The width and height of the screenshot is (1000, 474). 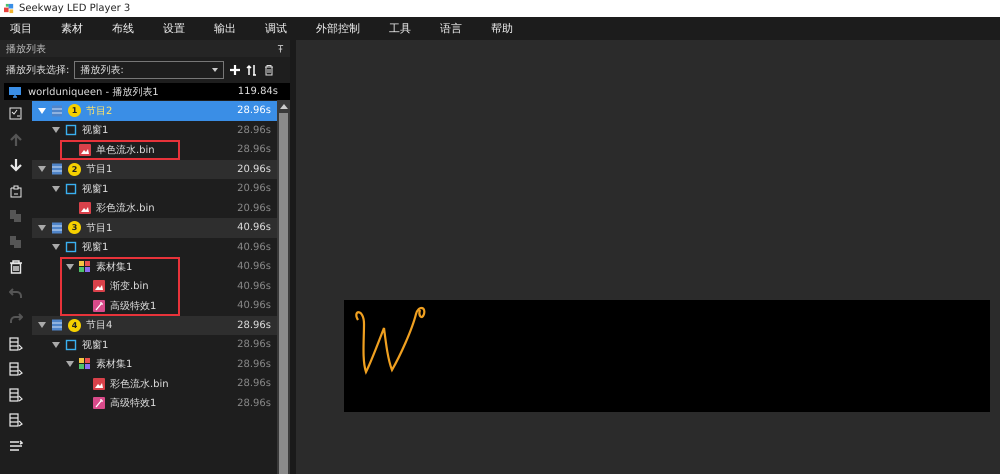 What do you see at coordinates (451, 28) in the screenshot?
I see `menu-item: 语言` at bounding box center [451, 28].